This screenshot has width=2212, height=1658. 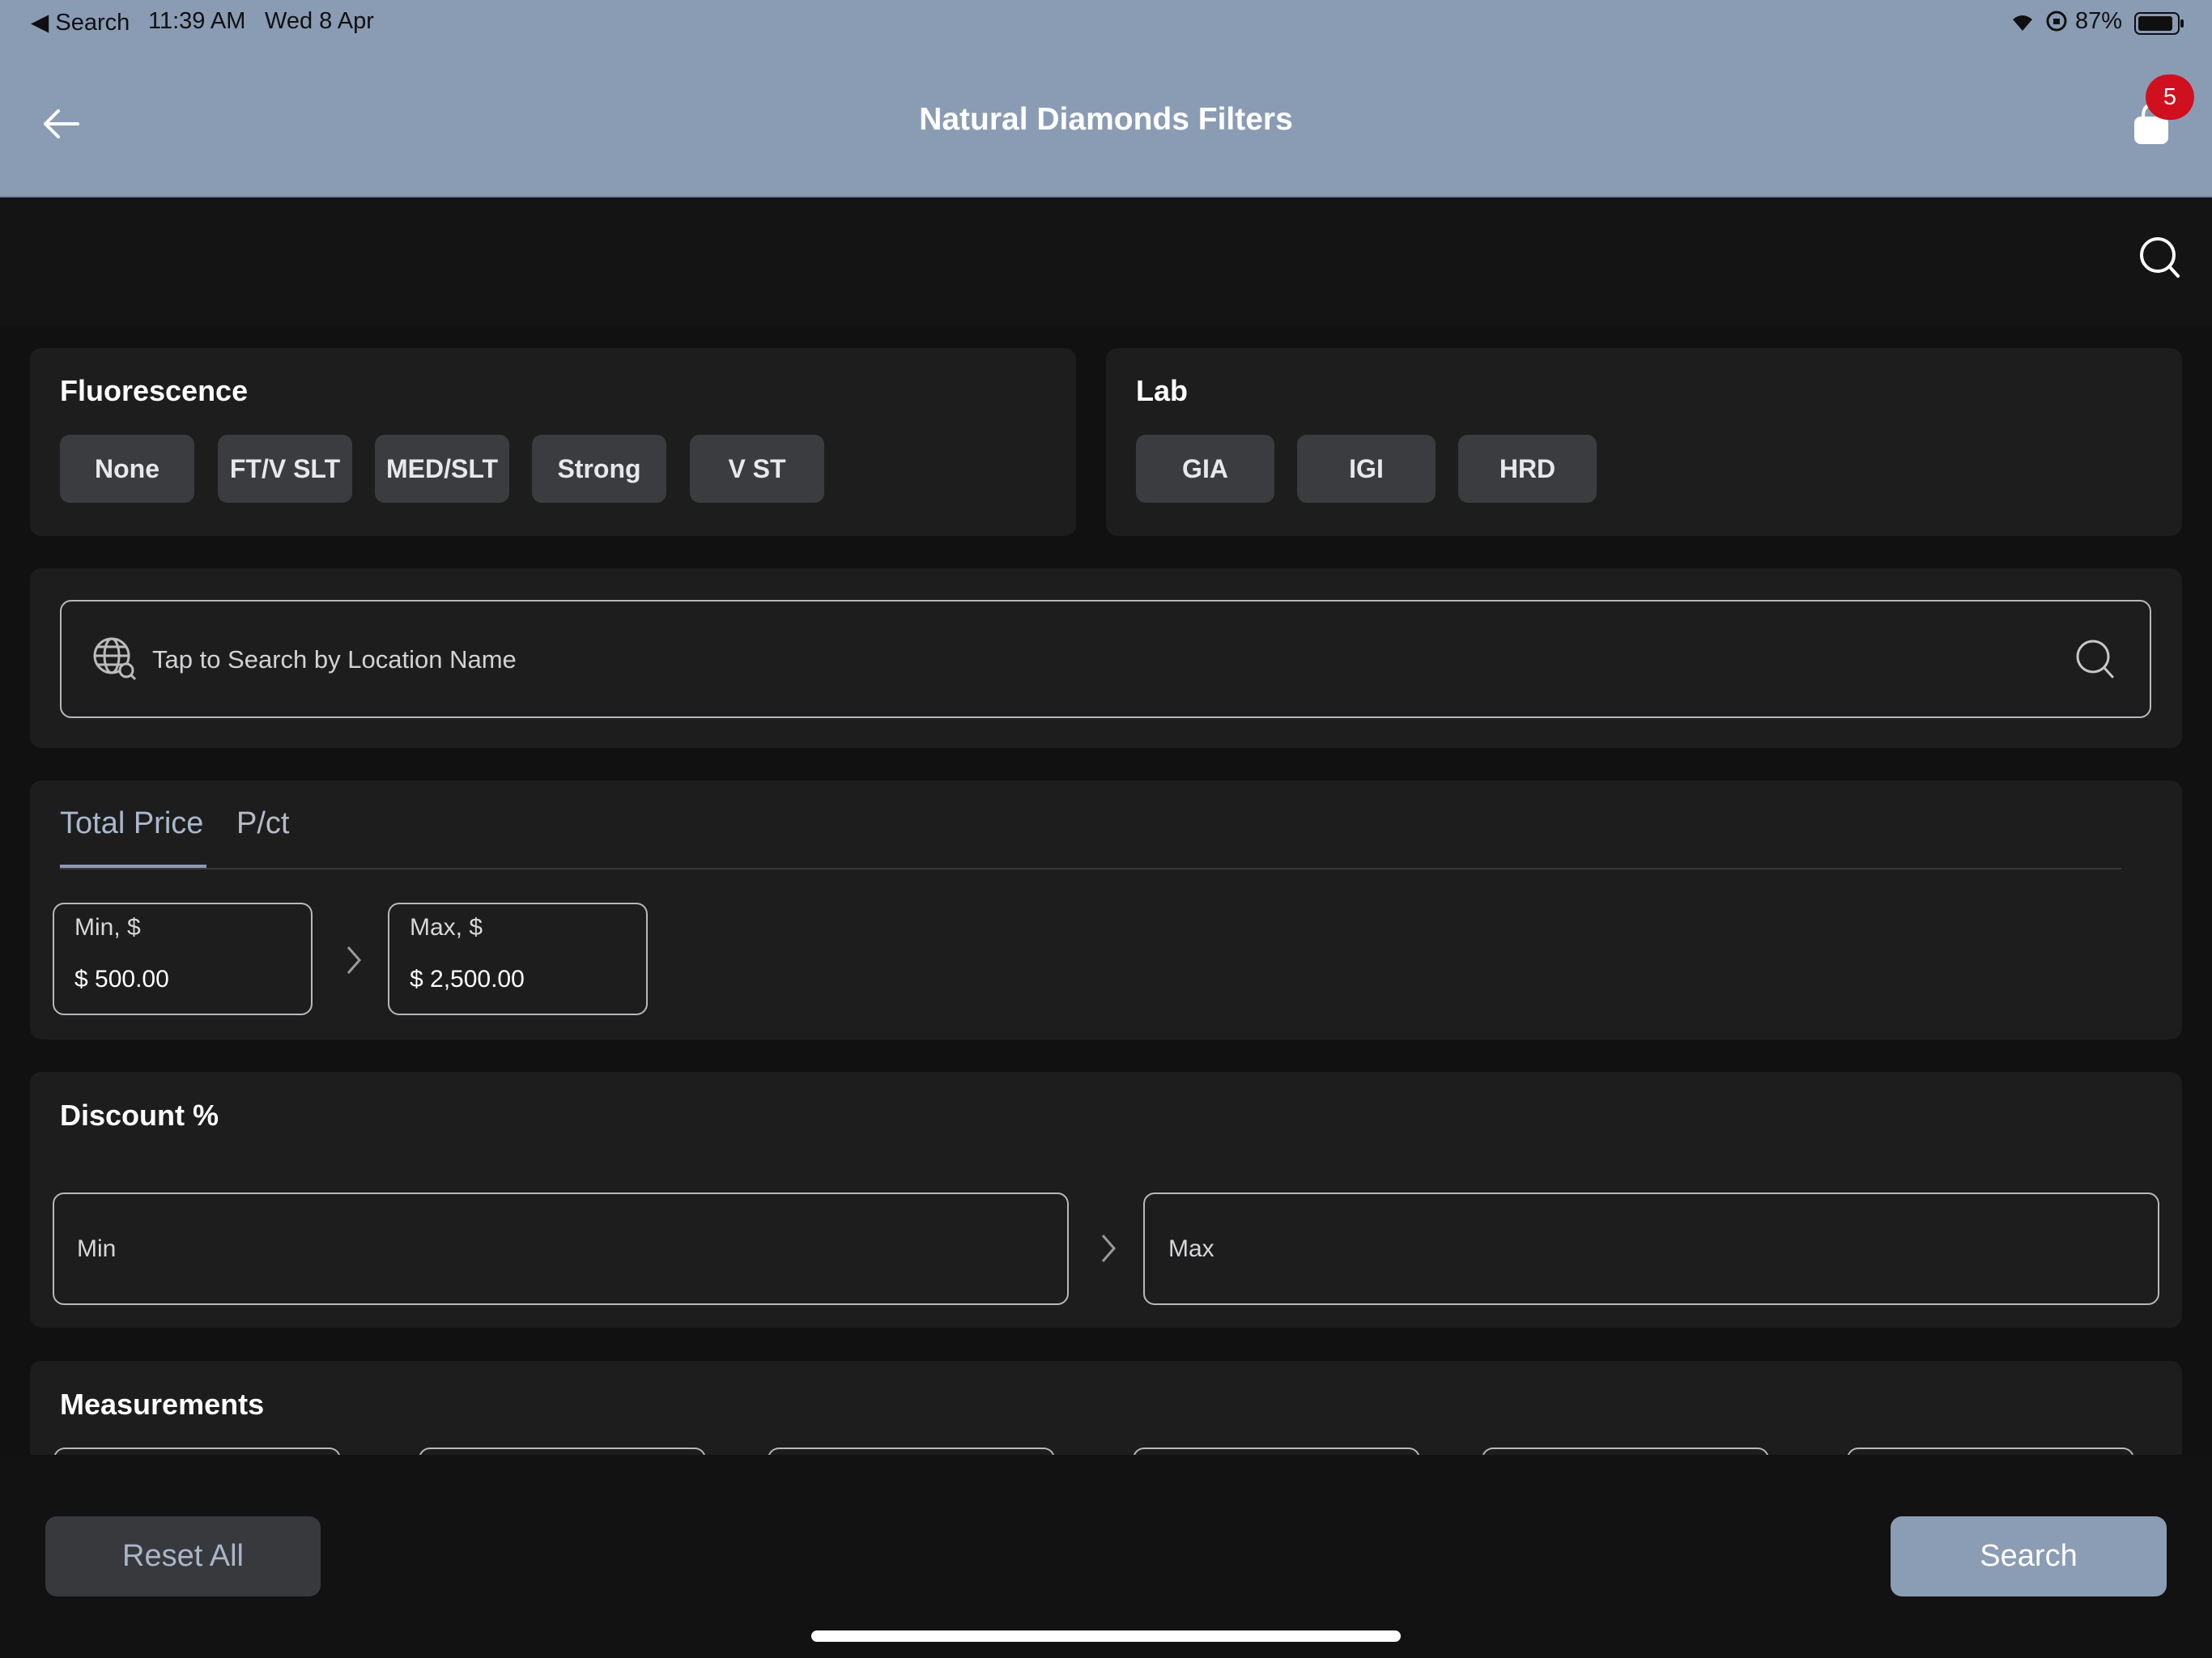 I want to click on tabs-divider, so click(x=1090, y=868).